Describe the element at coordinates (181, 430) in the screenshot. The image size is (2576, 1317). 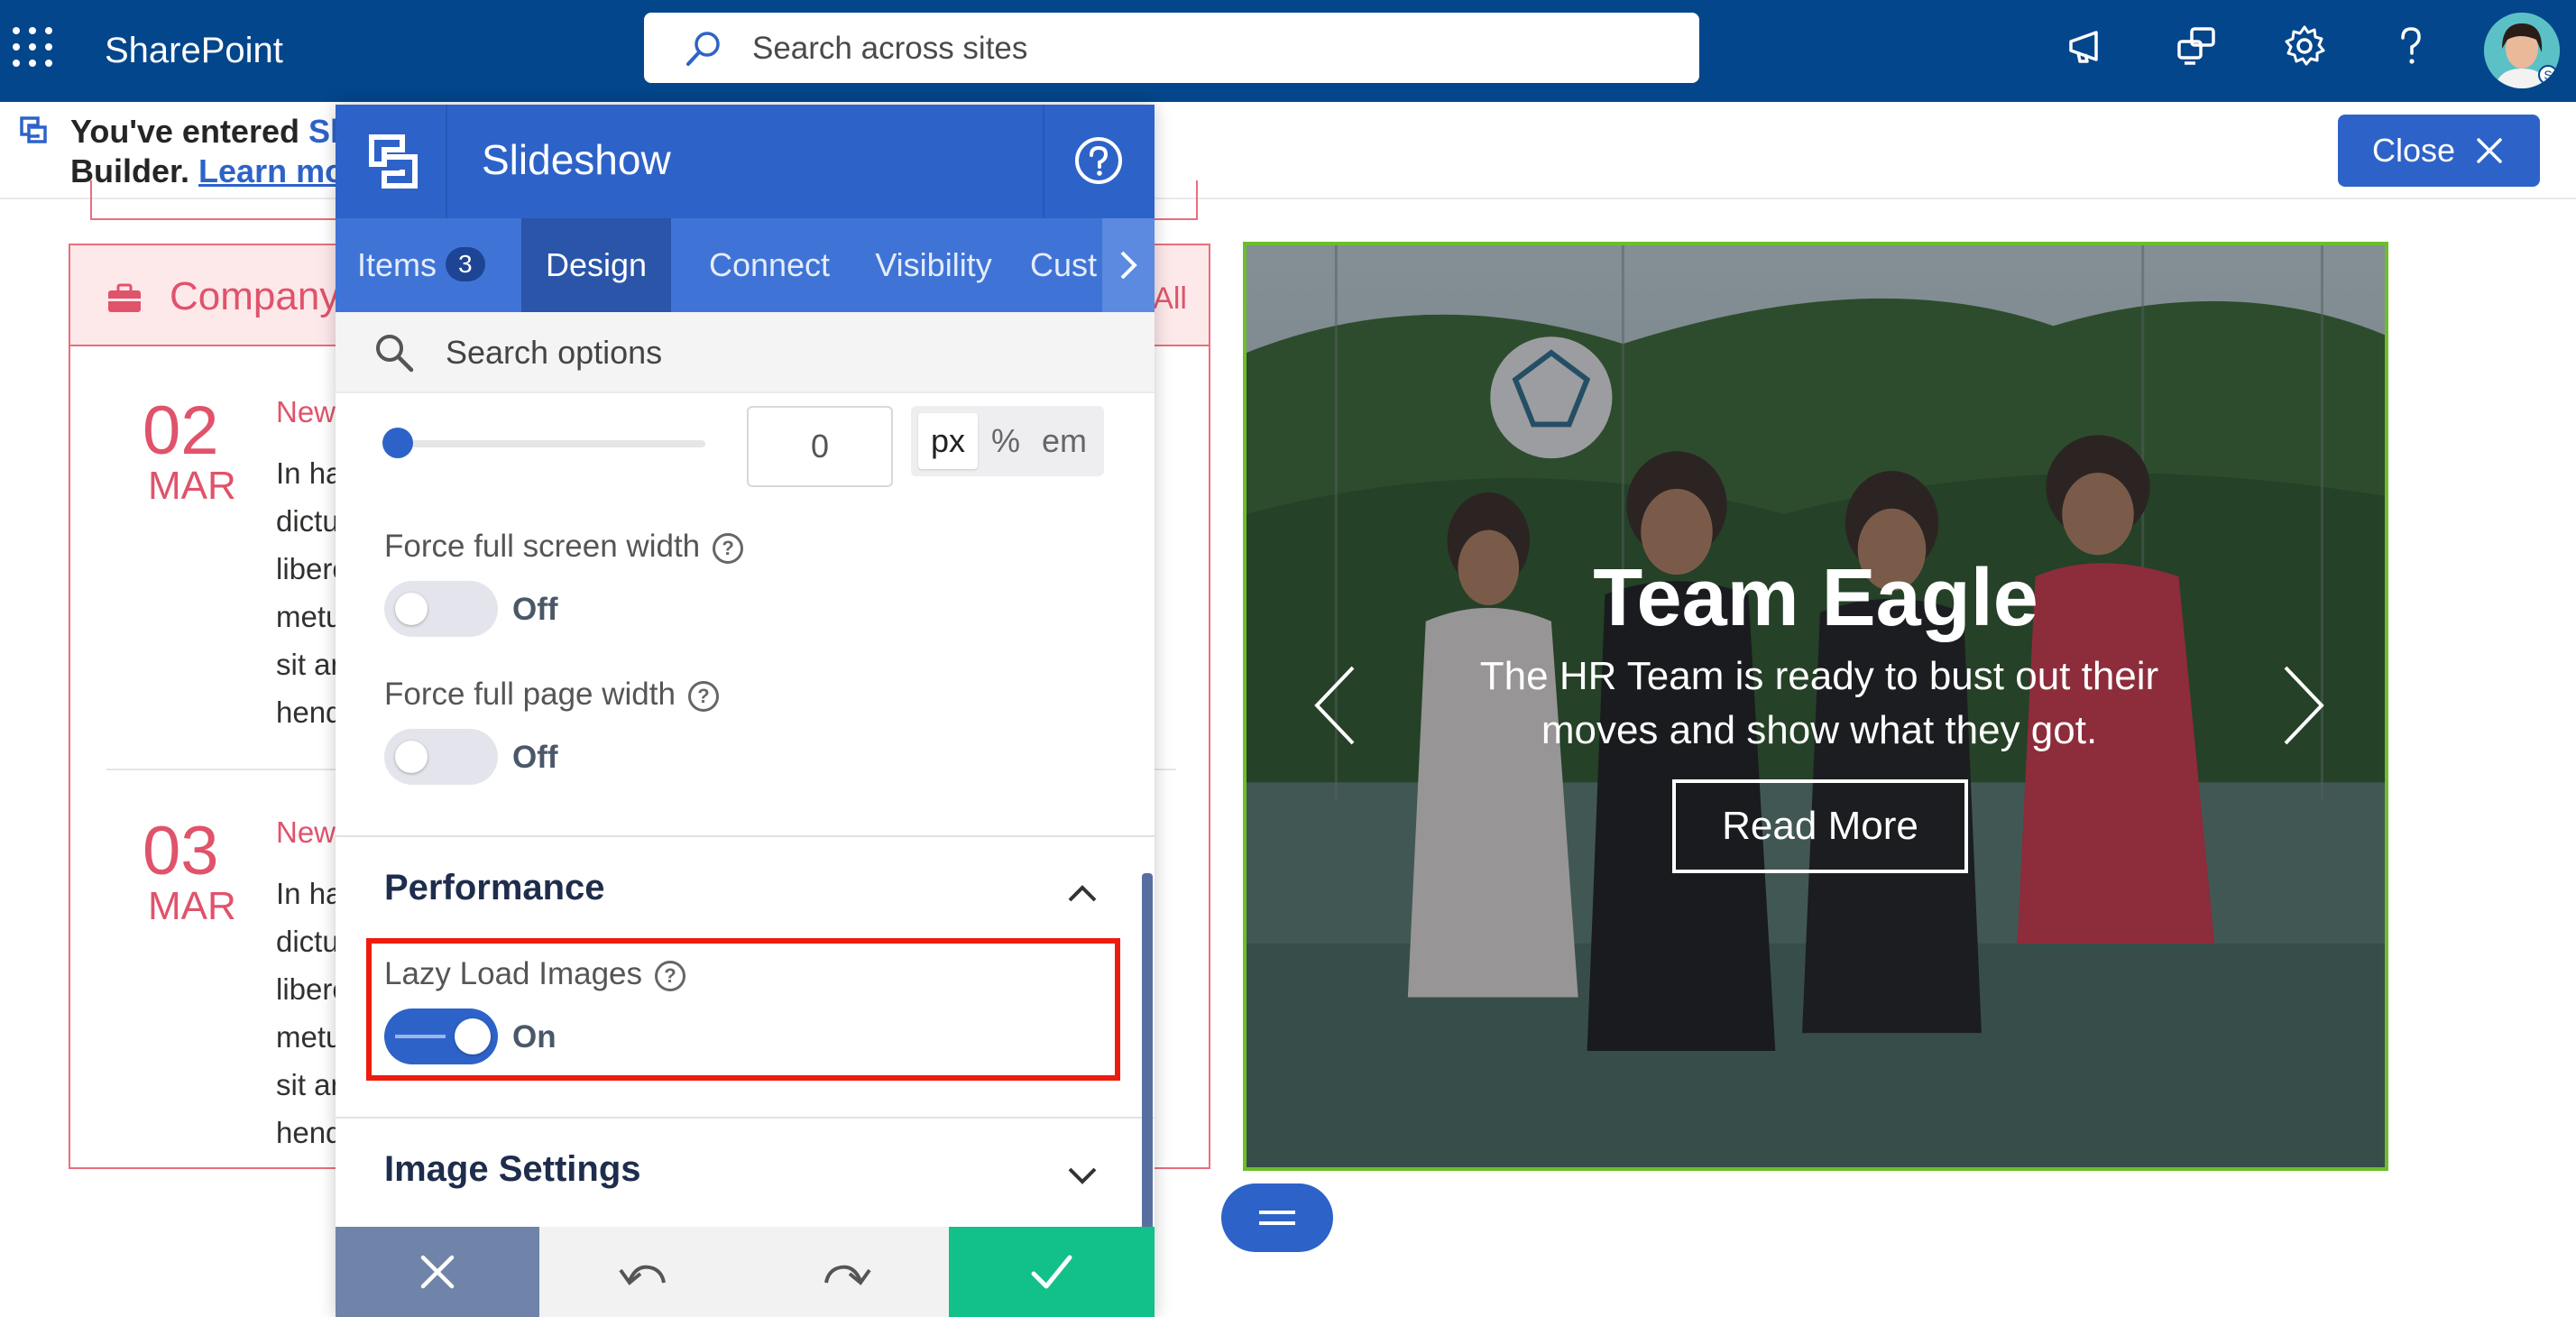
I see `news-day: 02` at that location.